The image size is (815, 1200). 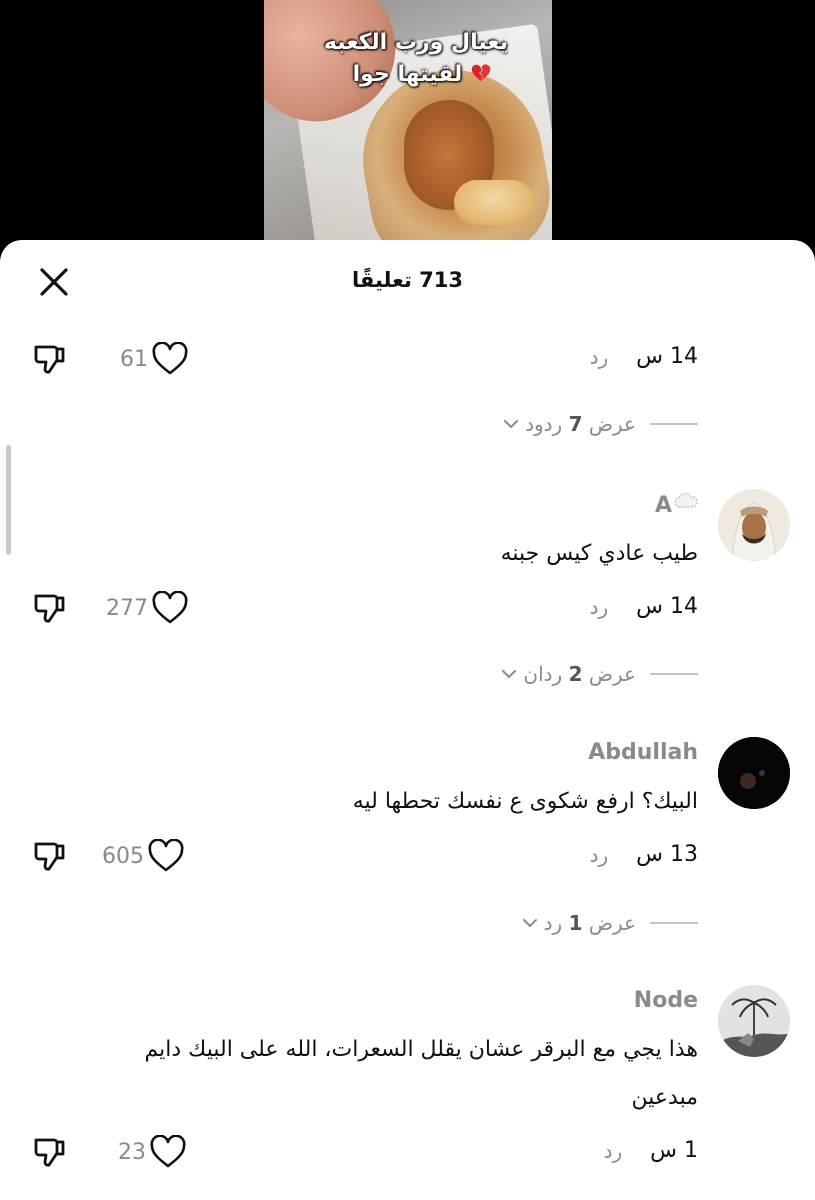 What do you see at coordinates (494, 202) in the screenshot?
I see `cheese-bag` at bounding box center [494, 202].